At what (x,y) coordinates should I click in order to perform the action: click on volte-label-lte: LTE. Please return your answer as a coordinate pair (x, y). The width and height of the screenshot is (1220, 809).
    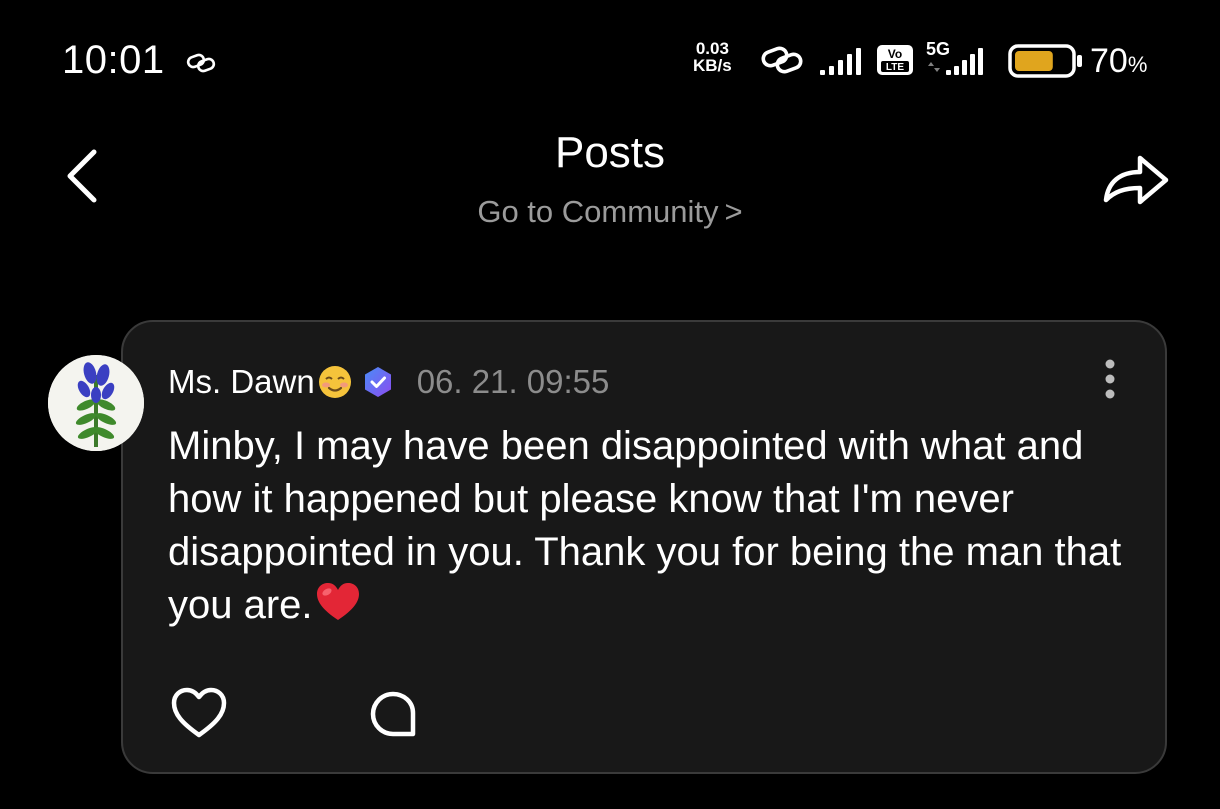
    Looking at the image, I should click on (895, 67).